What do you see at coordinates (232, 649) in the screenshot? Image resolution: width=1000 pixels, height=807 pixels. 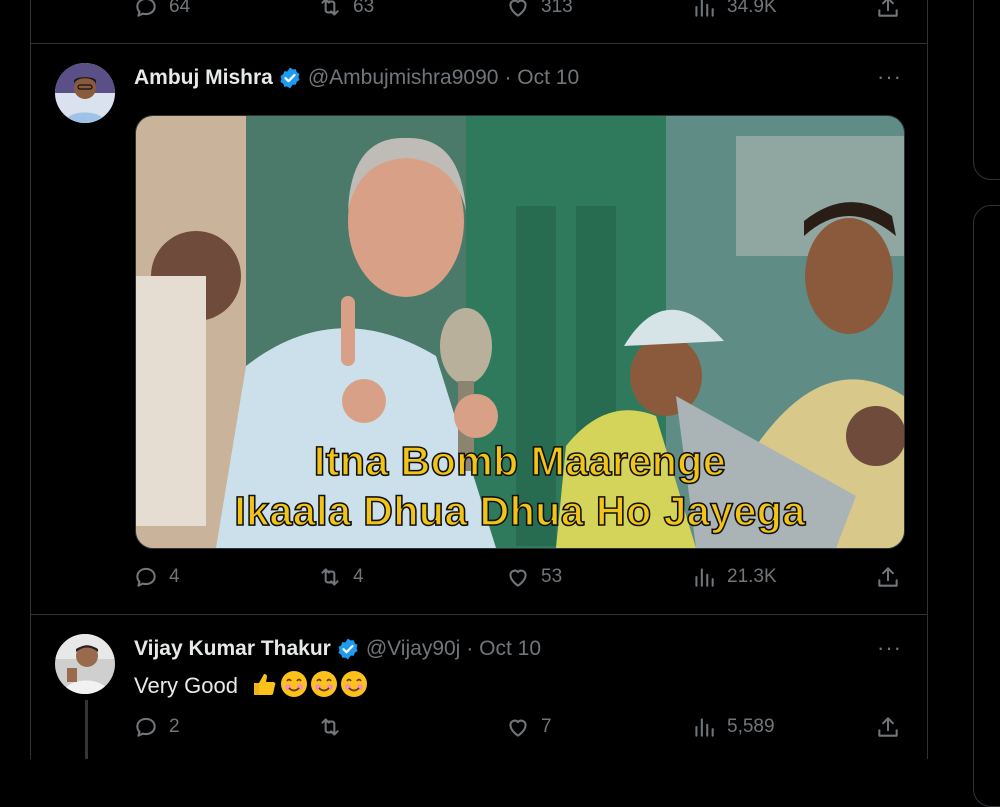 I see `author-name: Vijay Kumar Thakur` at bounding box center [232, 649].